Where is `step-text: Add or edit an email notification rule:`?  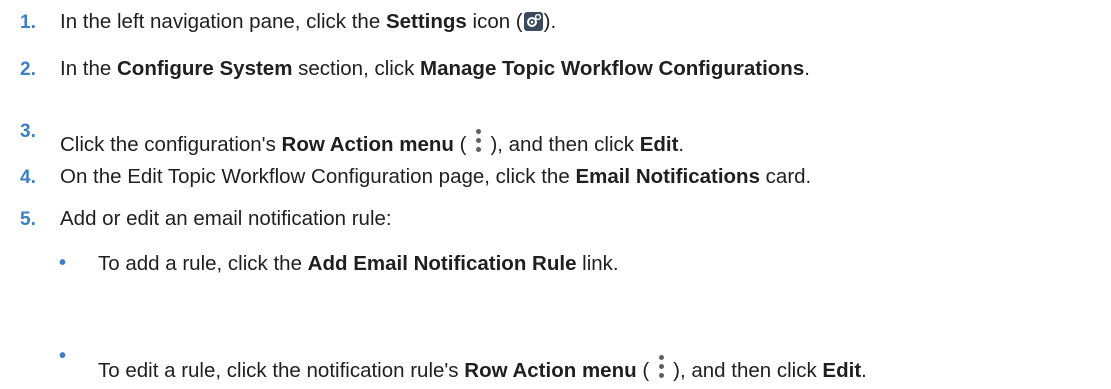
step-text: Add or edit an email notification rule: is located at coordinates (226, 218).